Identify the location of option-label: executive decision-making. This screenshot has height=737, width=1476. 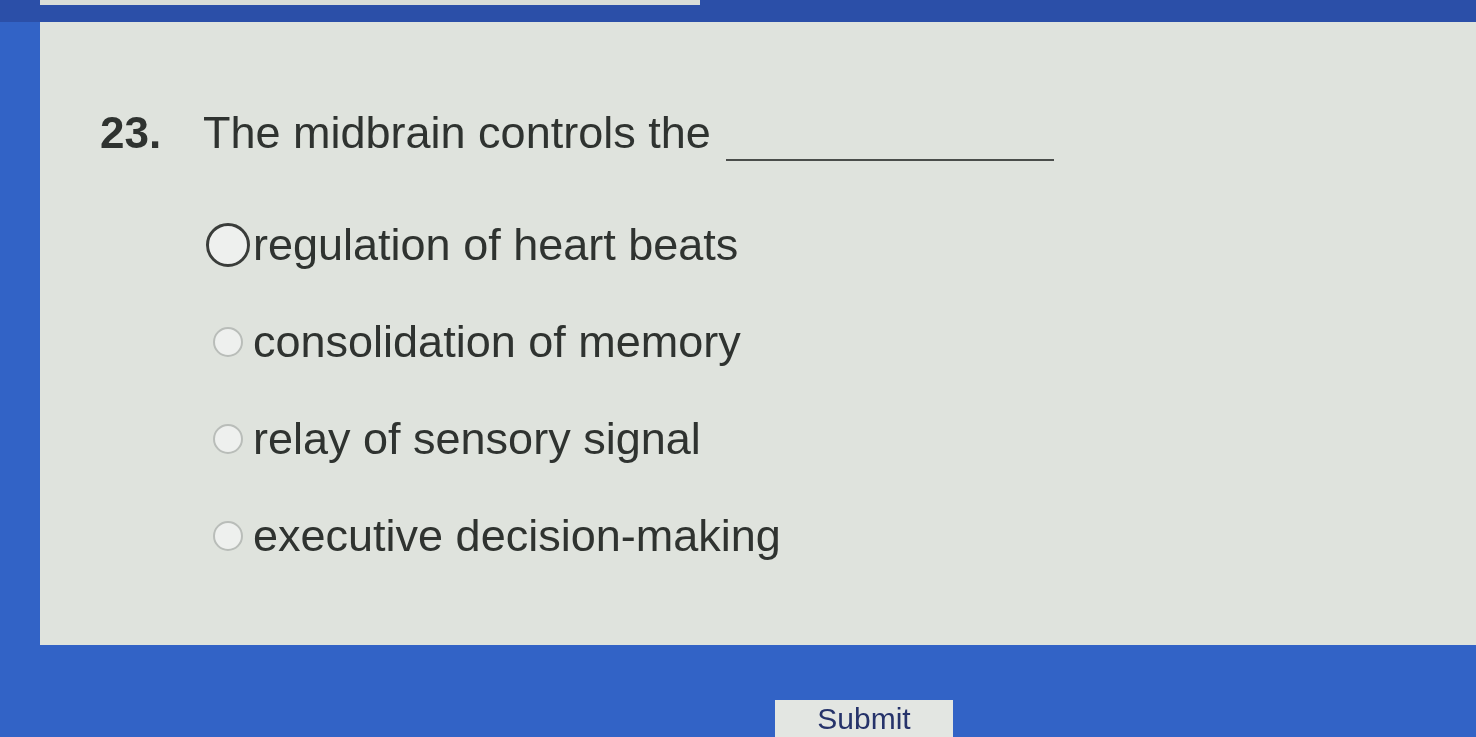
(517, 536).